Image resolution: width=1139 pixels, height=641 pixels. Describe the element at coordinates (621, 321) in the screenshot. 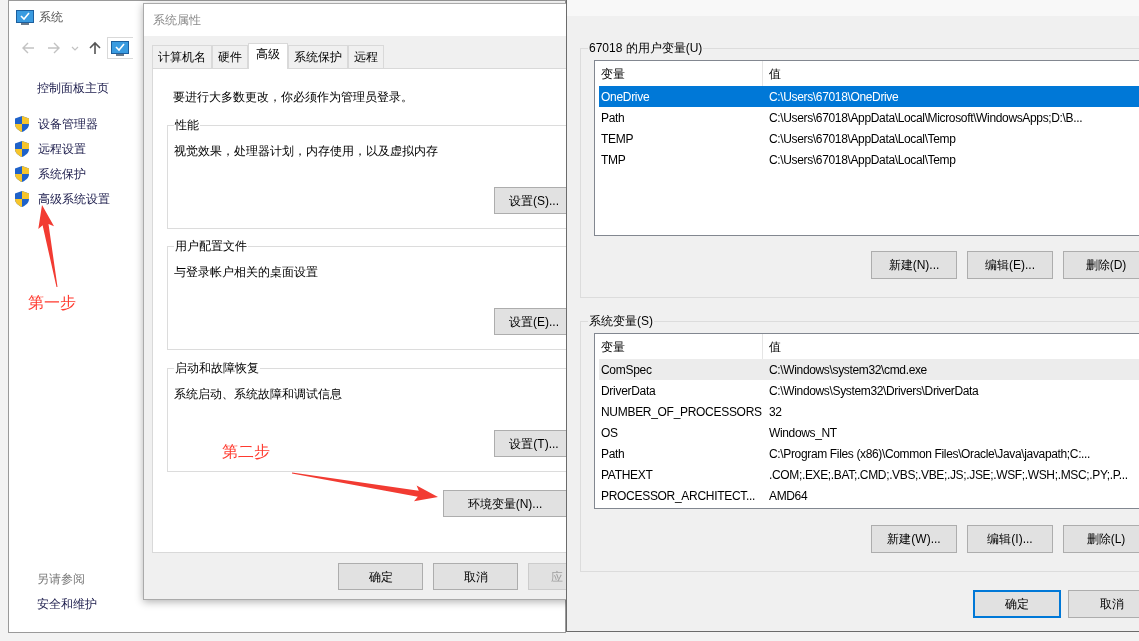

I see `group-title: 系统变量(S)` at that location.